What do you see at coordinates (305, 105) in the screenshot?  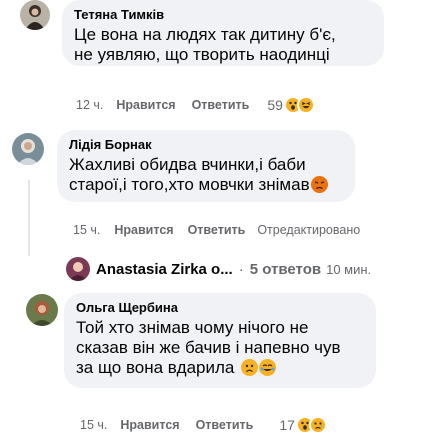 I see `haha-reaction-icon` at bounding box center [305, 105].